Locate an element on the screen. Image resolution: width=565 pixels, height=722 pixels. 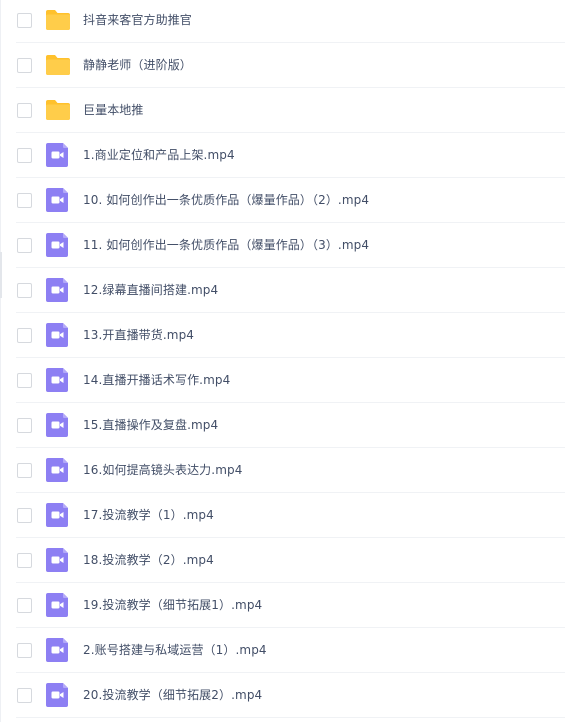
file-name: 2.账号搭建与私域运营（1）.mp4 is located at coordinates (175, 650).